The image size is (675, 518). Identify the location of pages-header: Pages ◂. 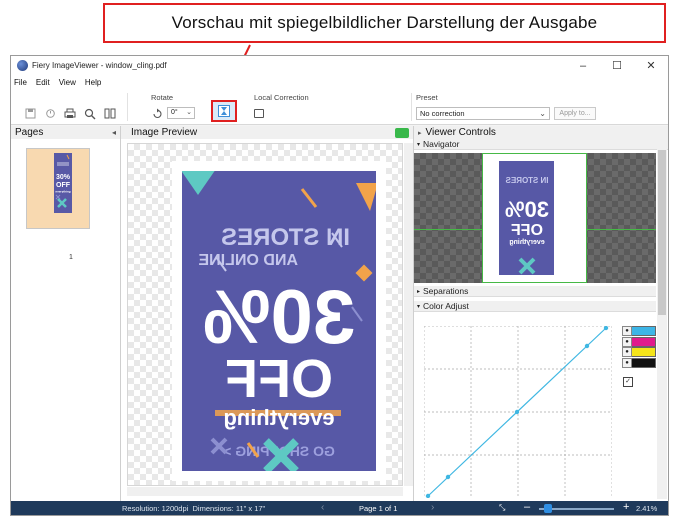
(65, 132).